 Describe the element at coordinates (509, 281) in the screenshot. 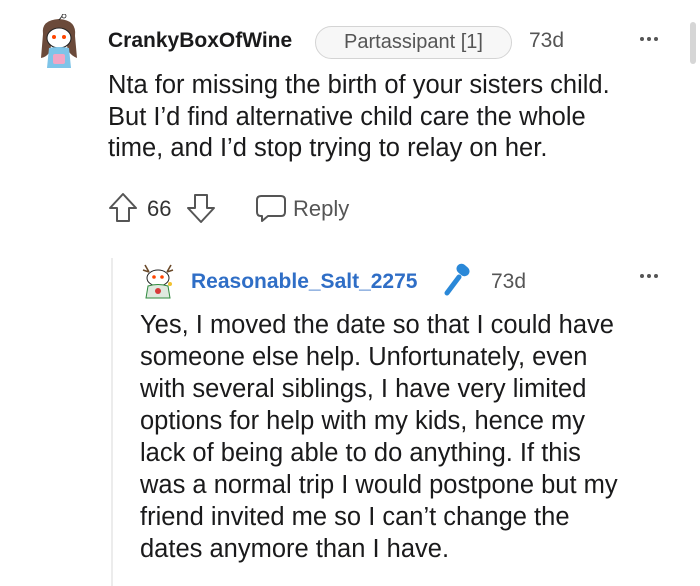

I see `reply-timestamp: 73d` at that location.